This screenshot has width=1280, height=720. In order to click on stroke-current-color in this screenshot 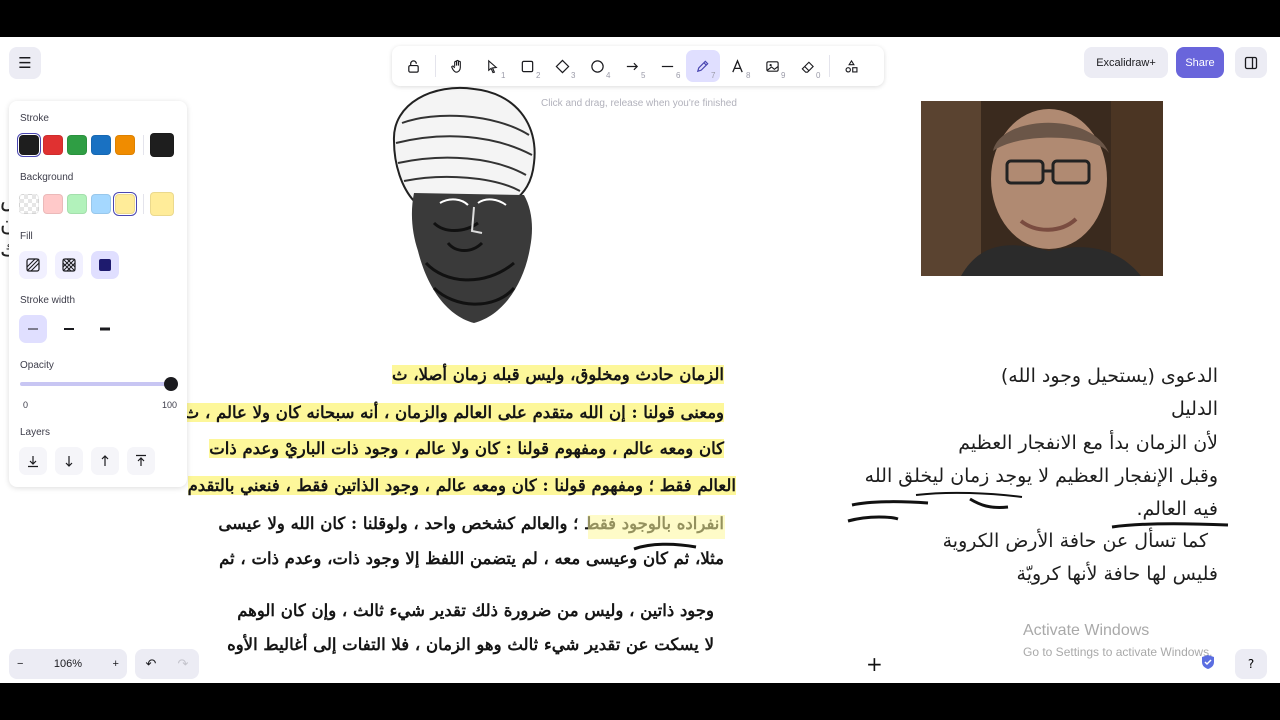, I will do `click(162, 145)`.